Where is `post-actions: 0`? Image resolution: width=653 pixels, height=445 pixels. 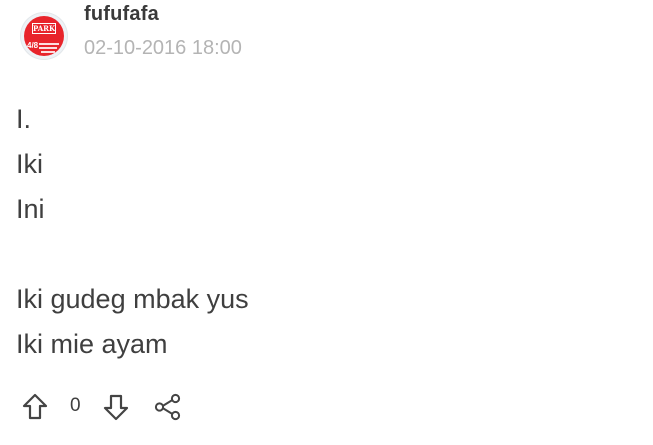 post-actions: 0 is located at coordinates (170, 406).